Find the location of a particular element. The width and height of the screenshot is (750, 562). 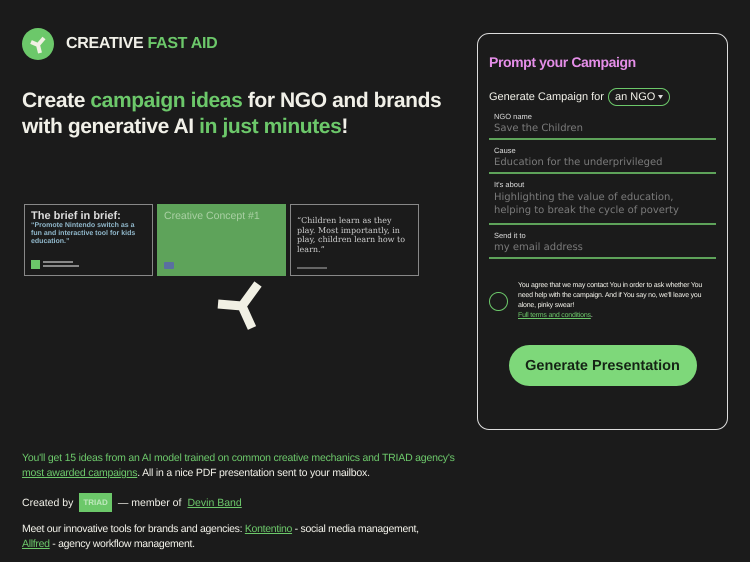

slide-footer-drawing is located at coordinates (56, 264).